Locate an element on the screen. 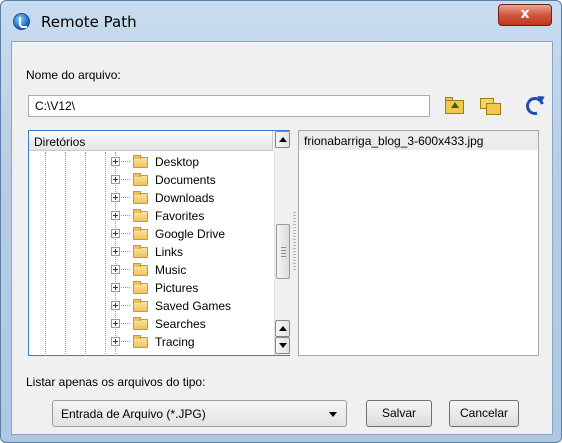 The width and height of the screenshot is (562, 443). tree-item-documents: Documents is located at coordinates (191, 180).